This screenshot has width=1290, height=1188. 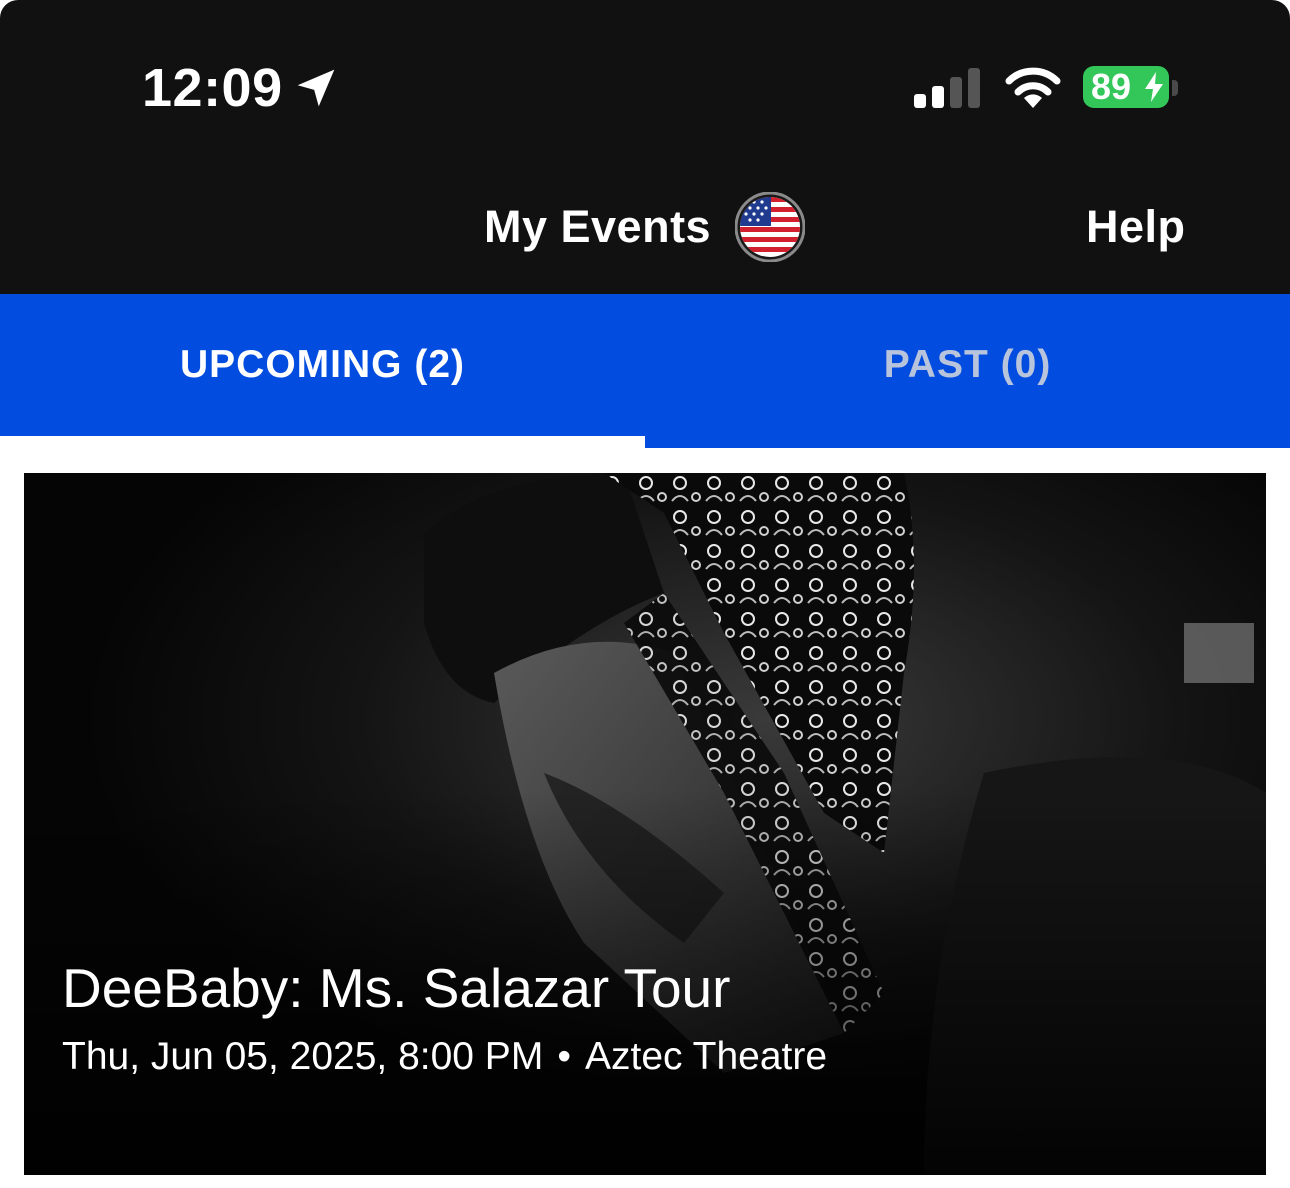 What do you see at coordinates (967, 442) in the screenshot?
I see `tab-bar-underline` at bounding box center [967, 442].